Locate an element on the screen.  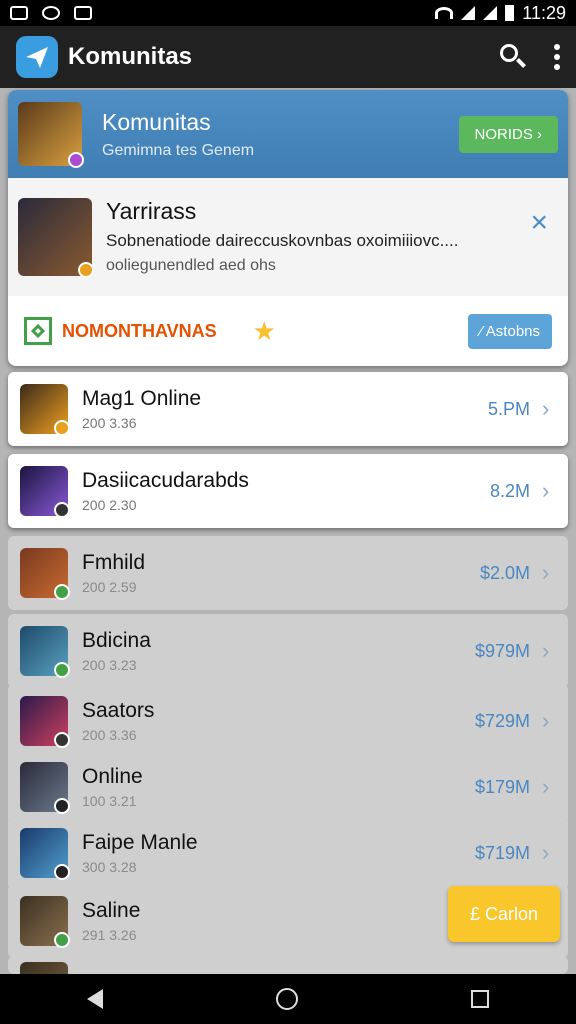
item-meta: 291 3.26 is located at coordinates (109, 935).